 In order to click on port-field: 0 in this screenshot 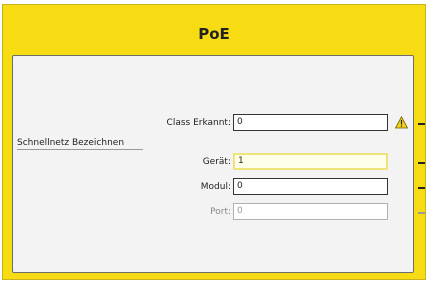, I will do `click(310, 211)`.